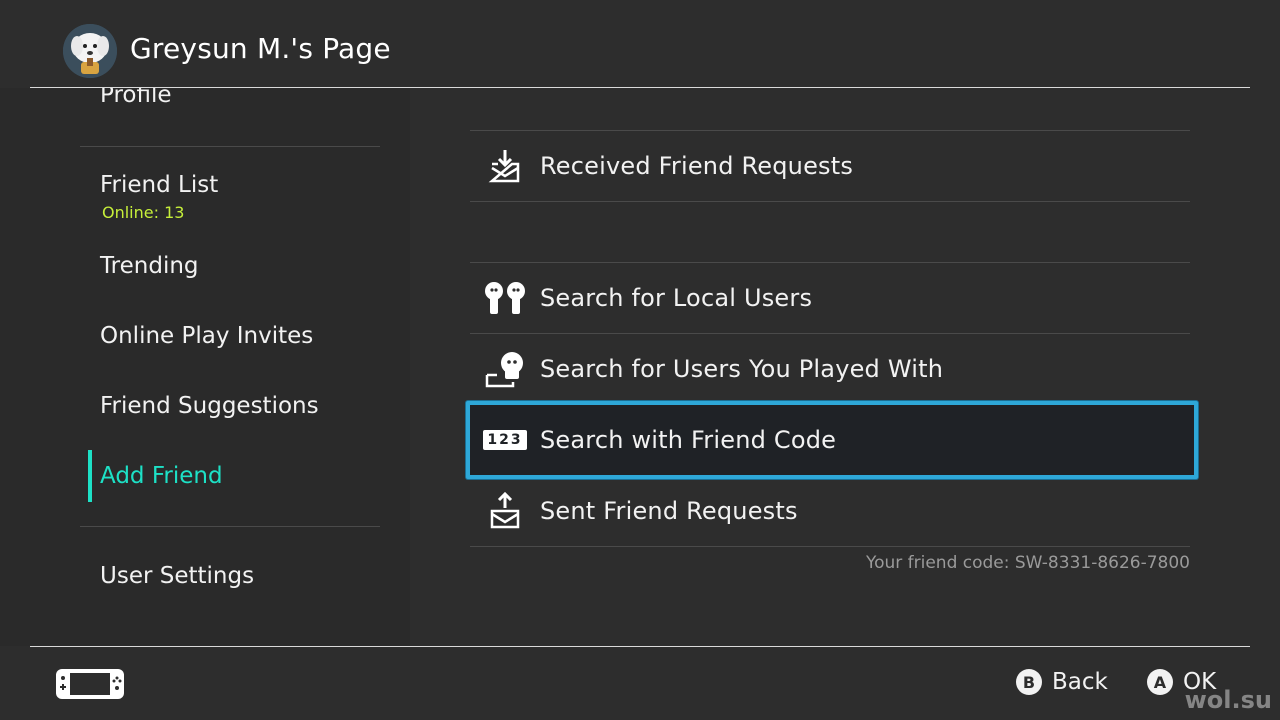 This screenshot has width=1280, height=720. Describe the element at coordinates (177, 576) in the screenshot. I see `sidebar-item-user-settings: User Settings` at that location.